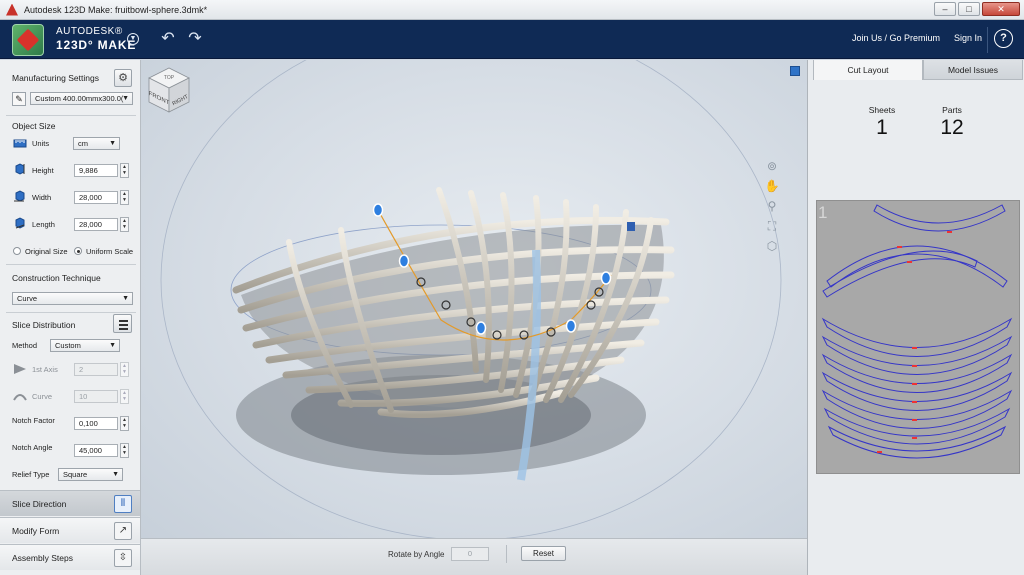 This screenshot has width=1024, height=575. I want to click on notch-factor-field: 0,100, so click(96, 423).